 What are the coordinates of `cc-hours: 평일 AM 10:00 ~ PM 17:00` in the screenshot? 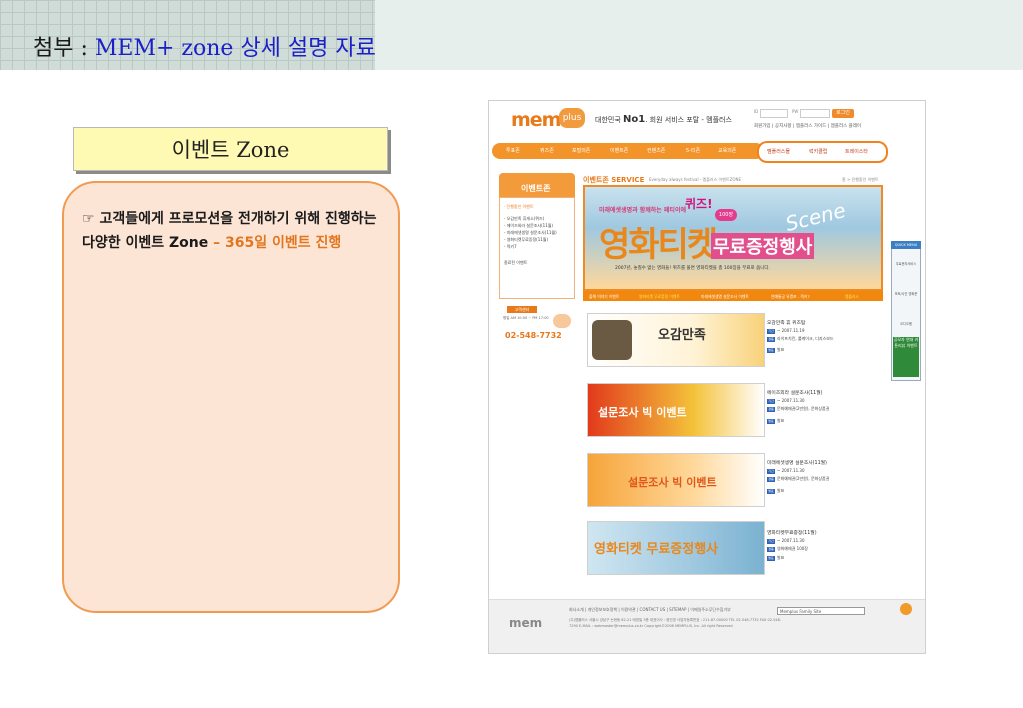 It's located at (526, 318).